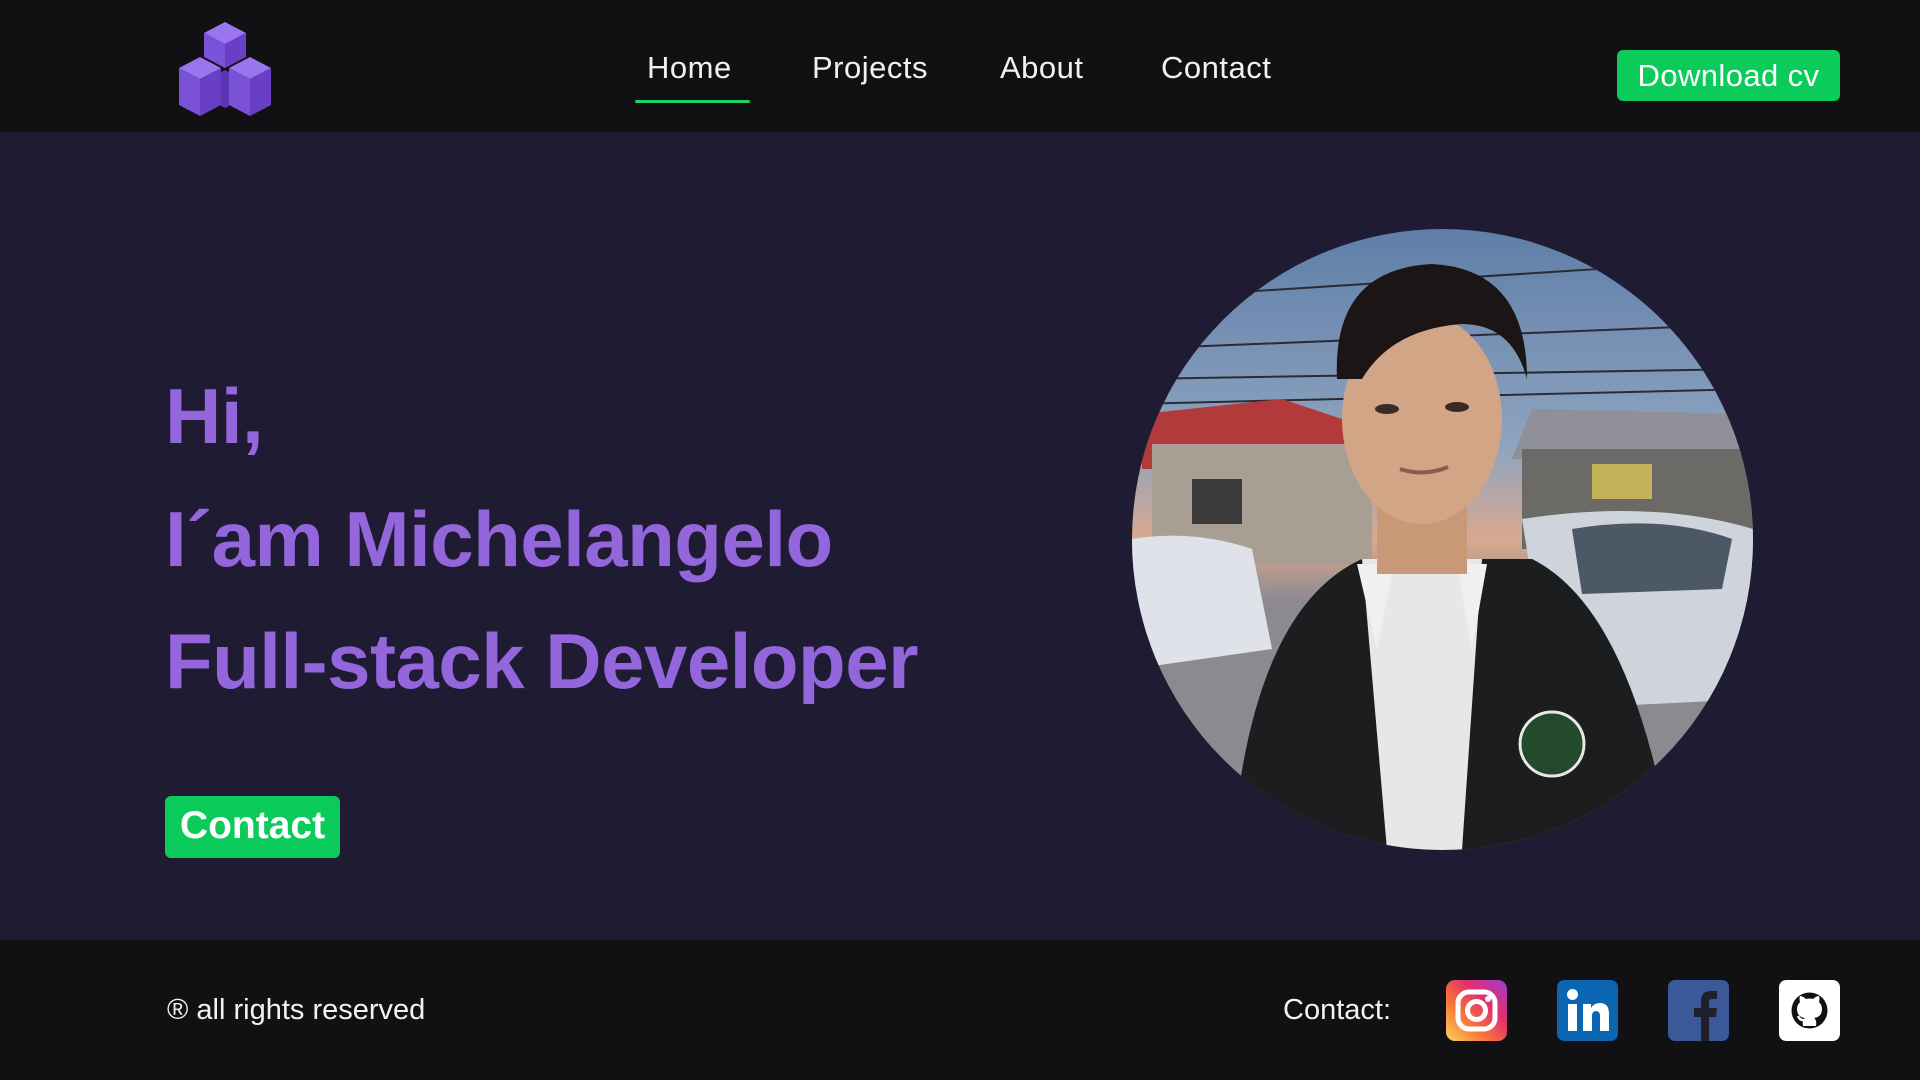  Describe the element at coordinates (1337, 1010) in the screenshot. I see `footer-contact-label: Contact:` at that location.